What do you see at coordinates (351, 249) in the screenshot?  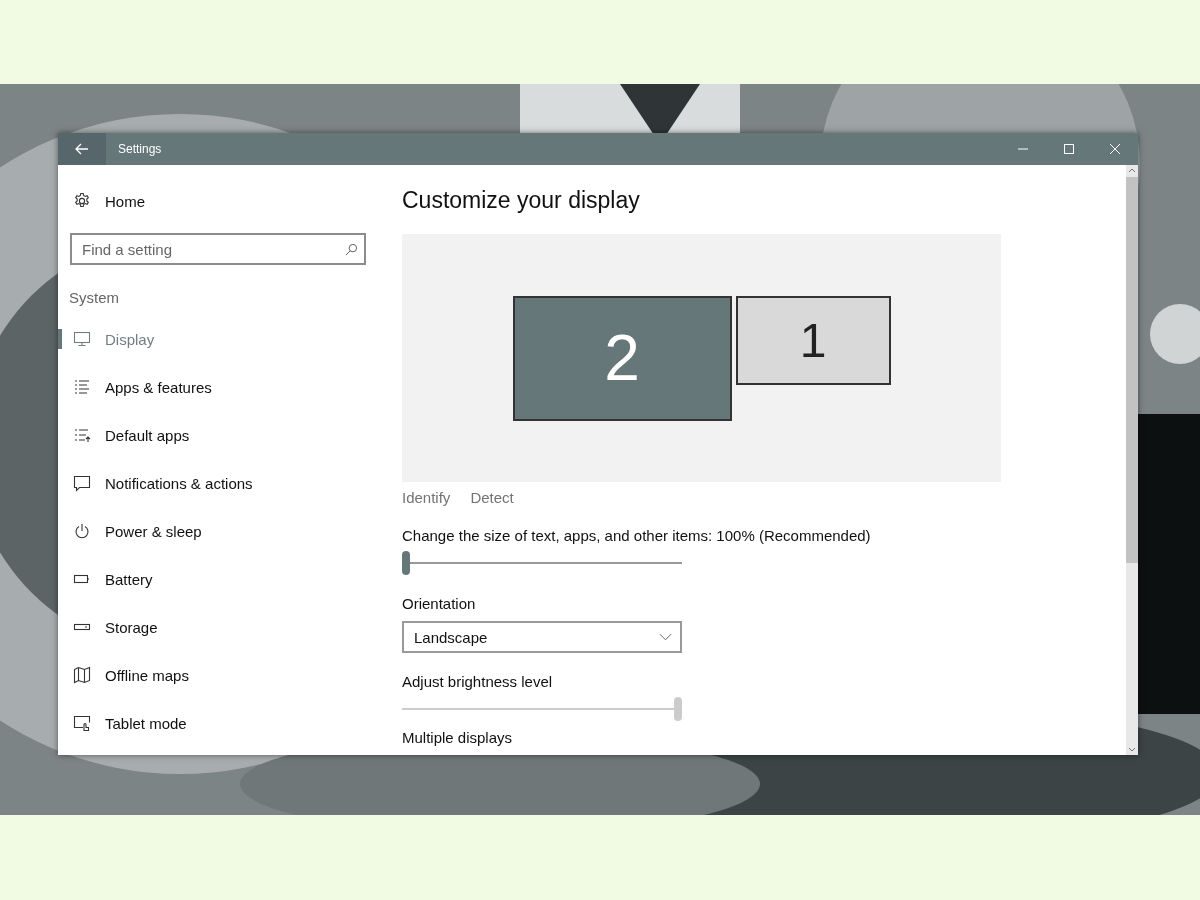 I see `search-icon` at bounding box center [351, 249].